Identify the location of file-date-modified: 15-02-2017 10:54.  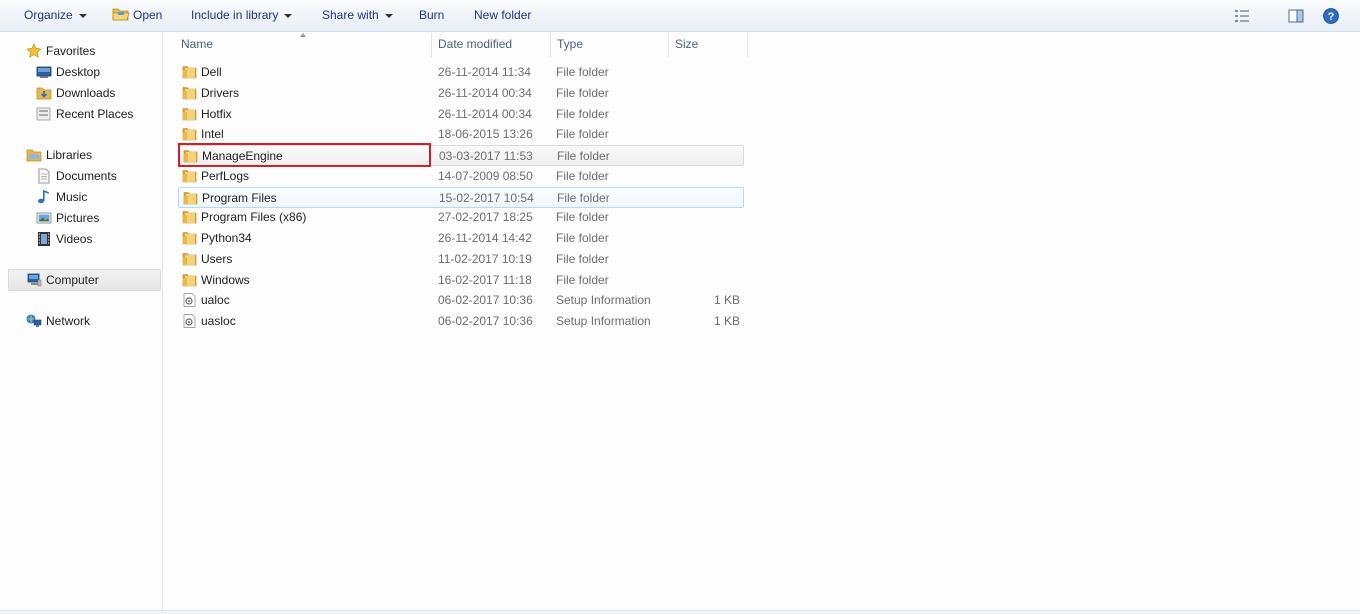
(486, 197).